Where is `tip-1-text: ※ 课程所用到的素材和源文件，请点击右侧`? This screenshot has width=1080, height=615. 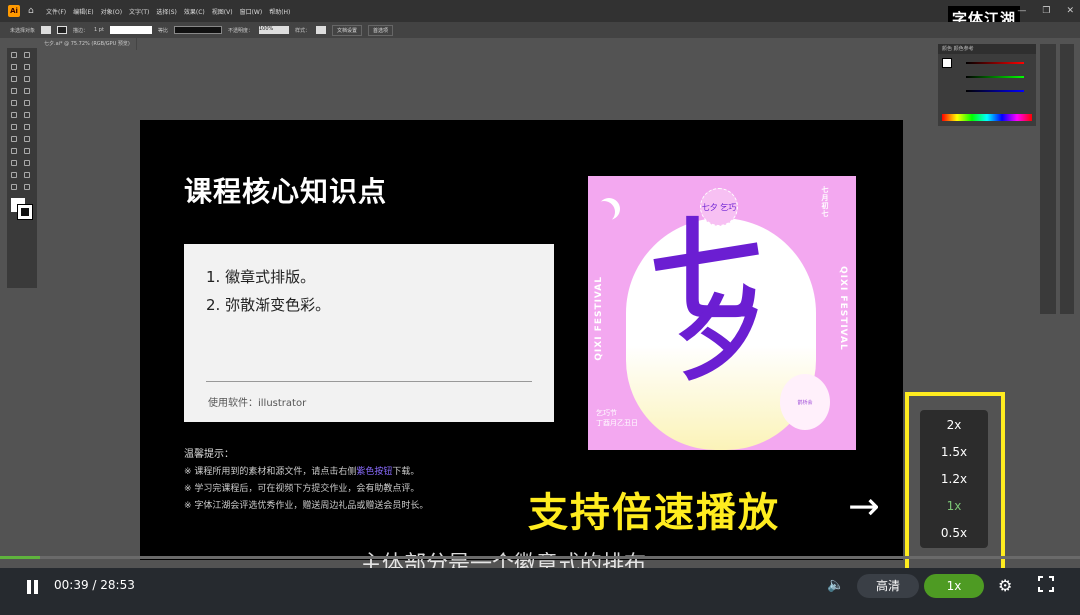
tip-1-text: ※ 课程所用到的素材和源文件，请点击右侧 is located at coordinates (270, 472).